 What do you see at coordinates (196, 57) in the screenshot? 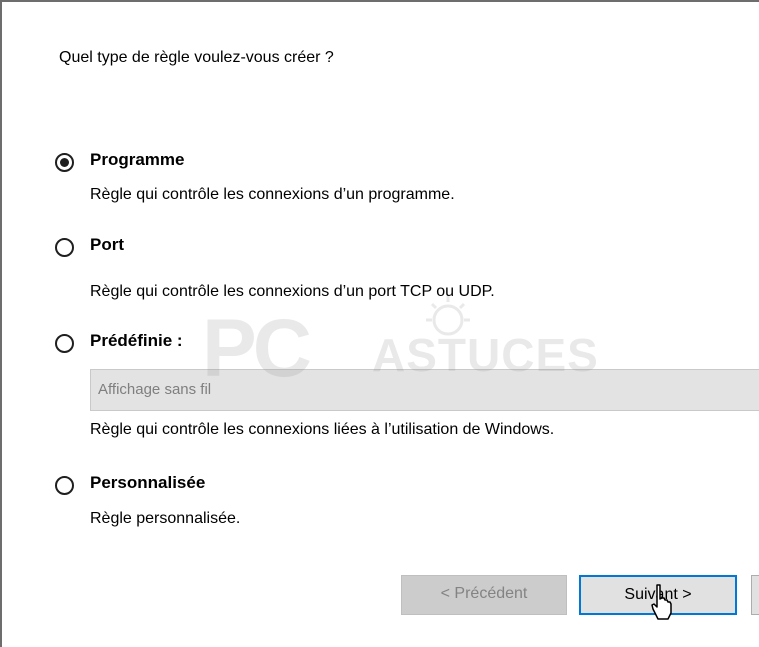
I see `rule-type-question: Quel type de règle voulez-vous créer ?` at bounding box center [196, 57].